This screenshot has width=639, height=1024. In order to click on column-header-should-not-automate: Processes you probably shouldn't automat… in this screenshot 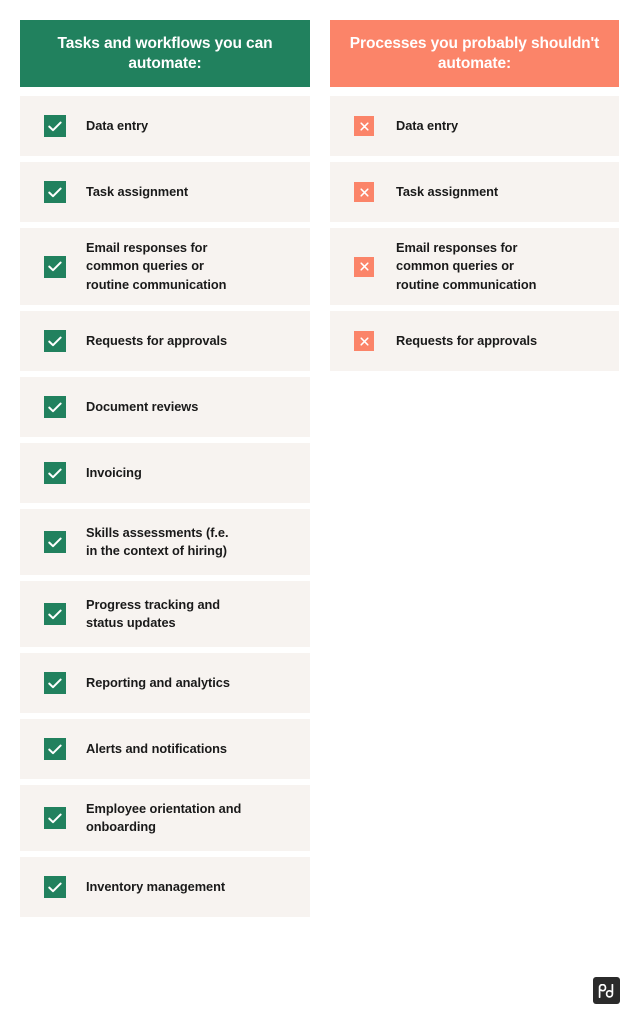, I will do `click(474, 53)`.